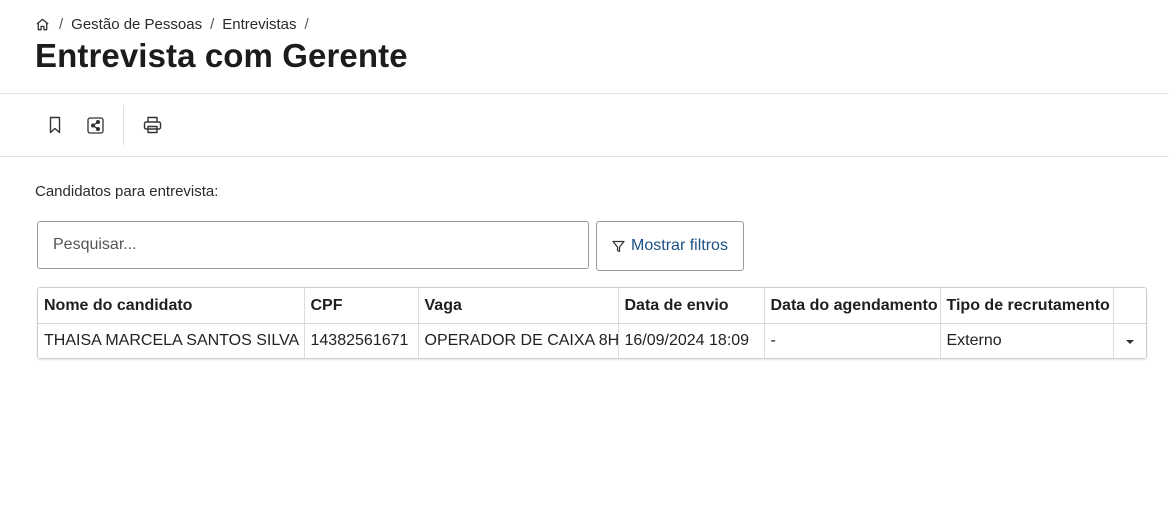  Describe the element at coordinates (123, 125) in the screenshot. I see `toolbar-separator` at that location.